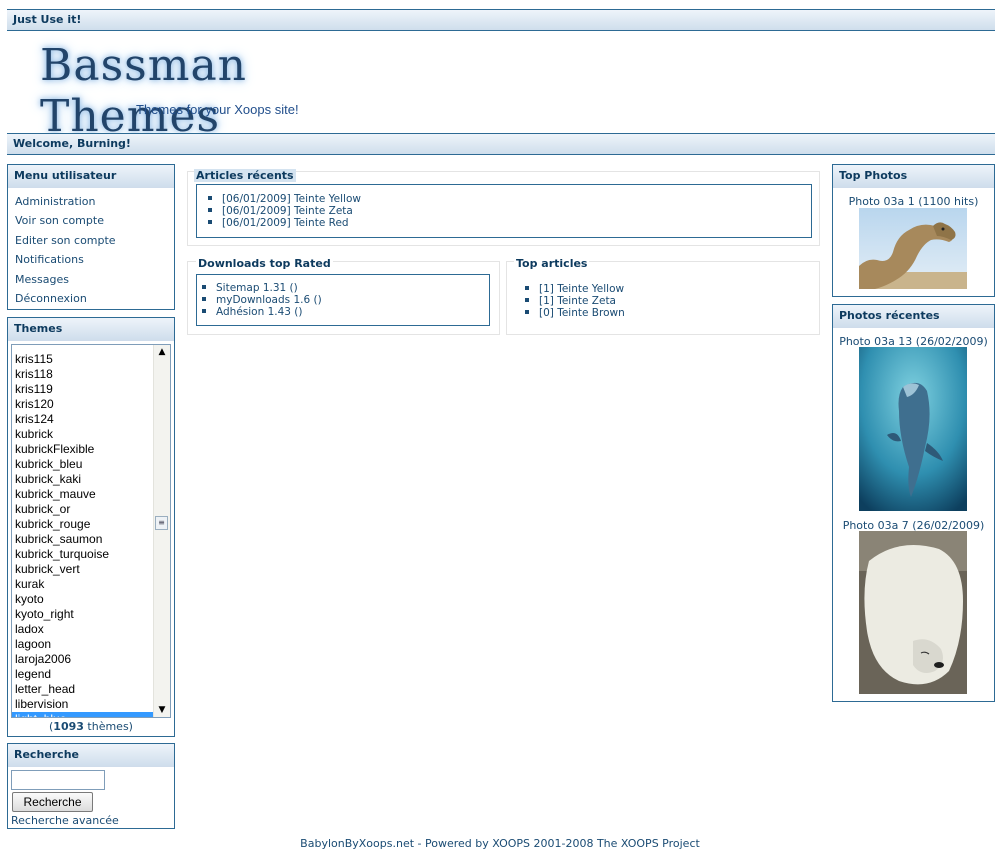 The width and height of the screenshot is (1000, 862). I want to click on scroll-down-arrow-icon: ▼, so click(162, 710).